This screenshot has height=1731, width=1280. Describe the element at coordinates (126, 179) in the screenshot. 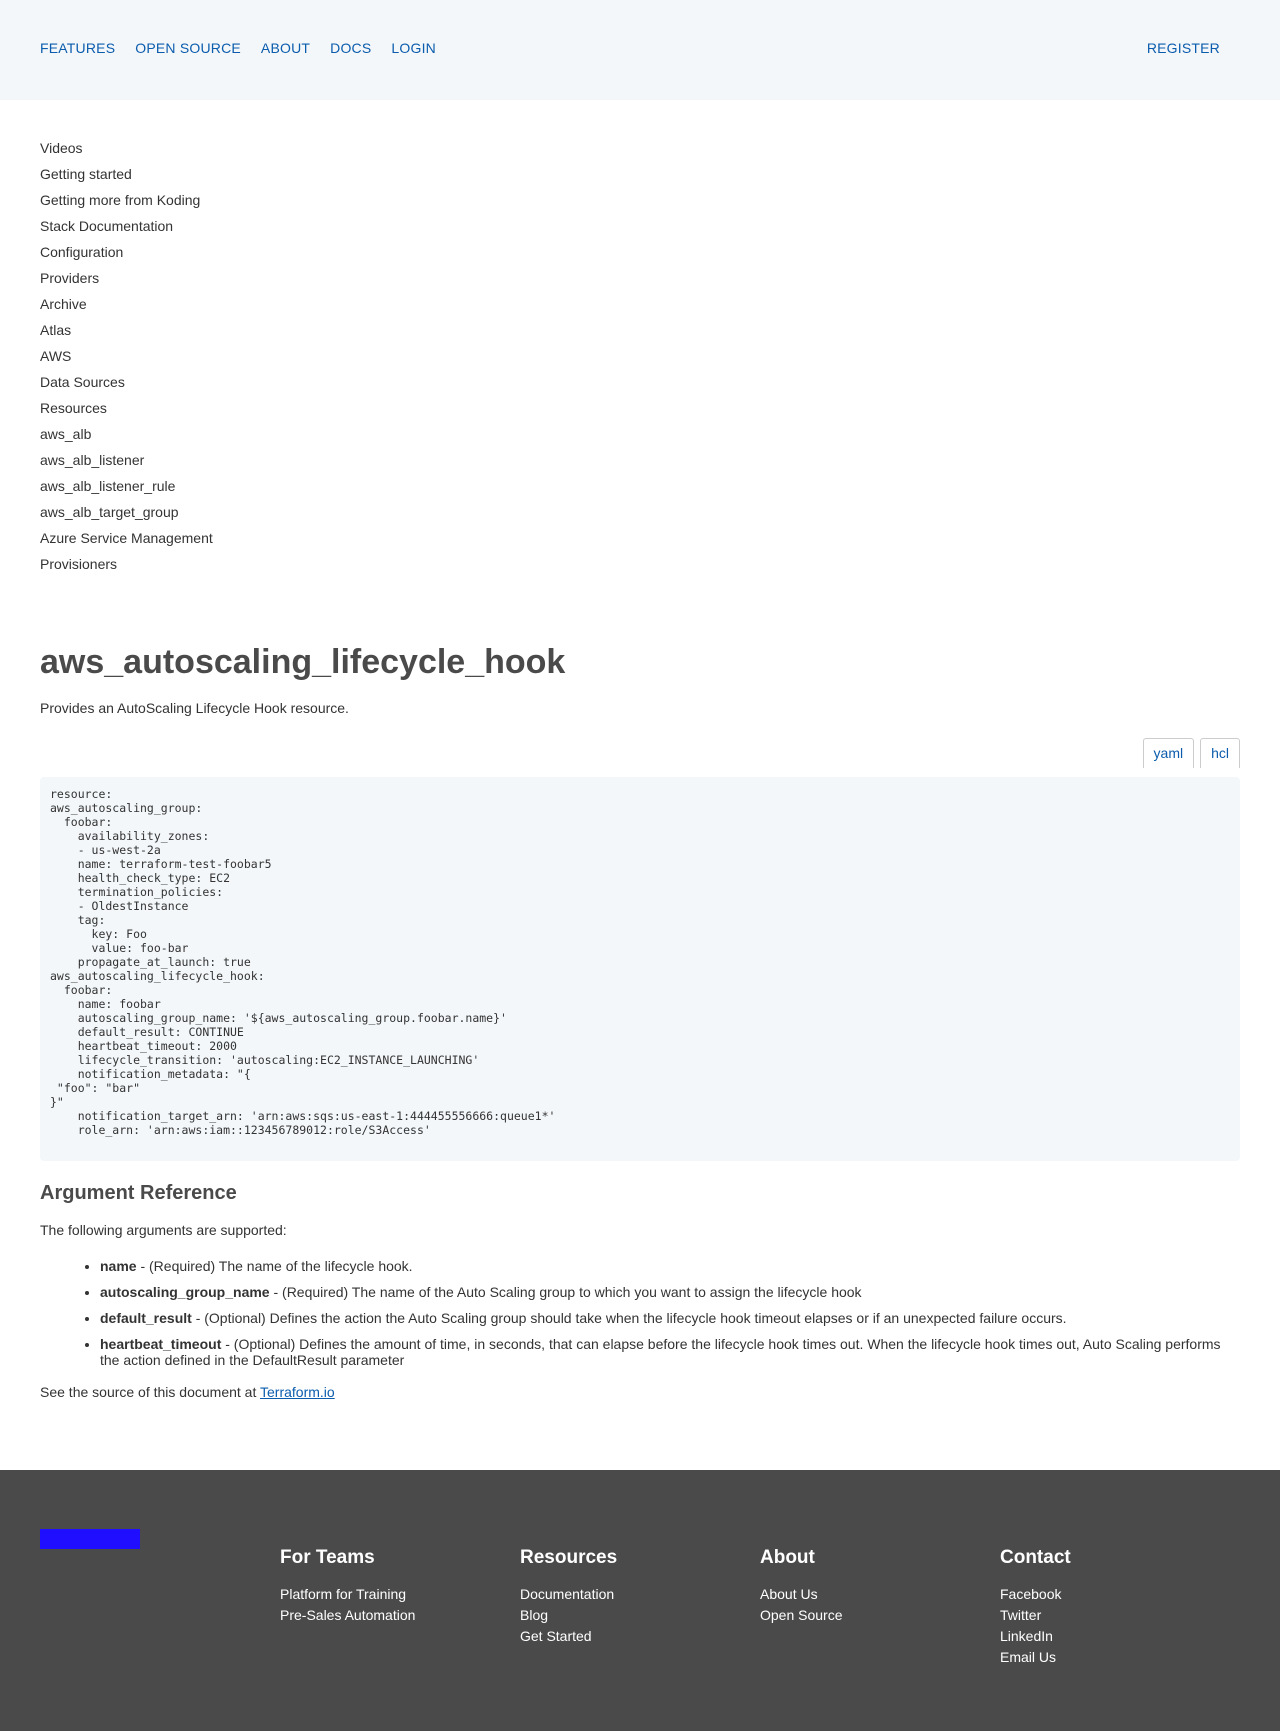

I see `sidebar-item-getting-started: Getting started` at that location.